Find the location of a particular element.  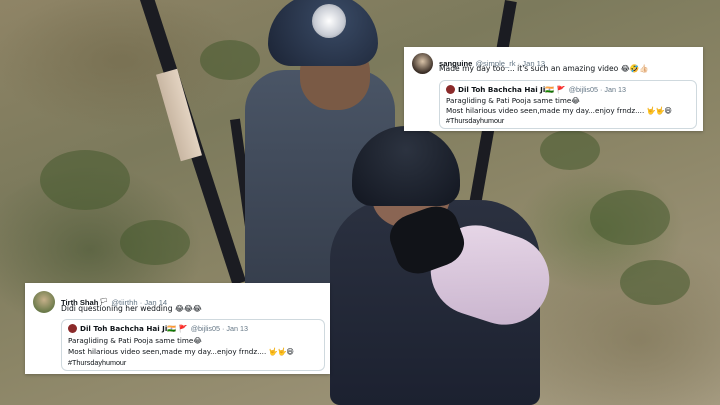

tweet-text: Didi questioning her wedding 😂😂😂 is located at coordinates (131, 308).